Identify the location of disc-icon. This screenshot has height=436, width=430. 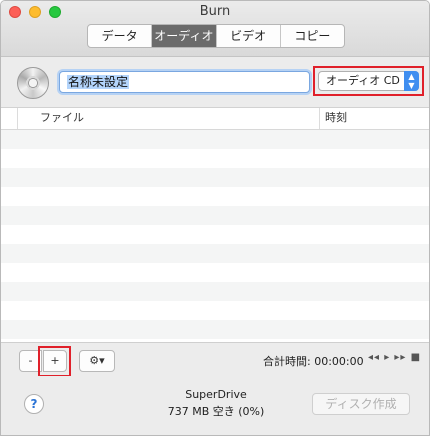
(33, 83).